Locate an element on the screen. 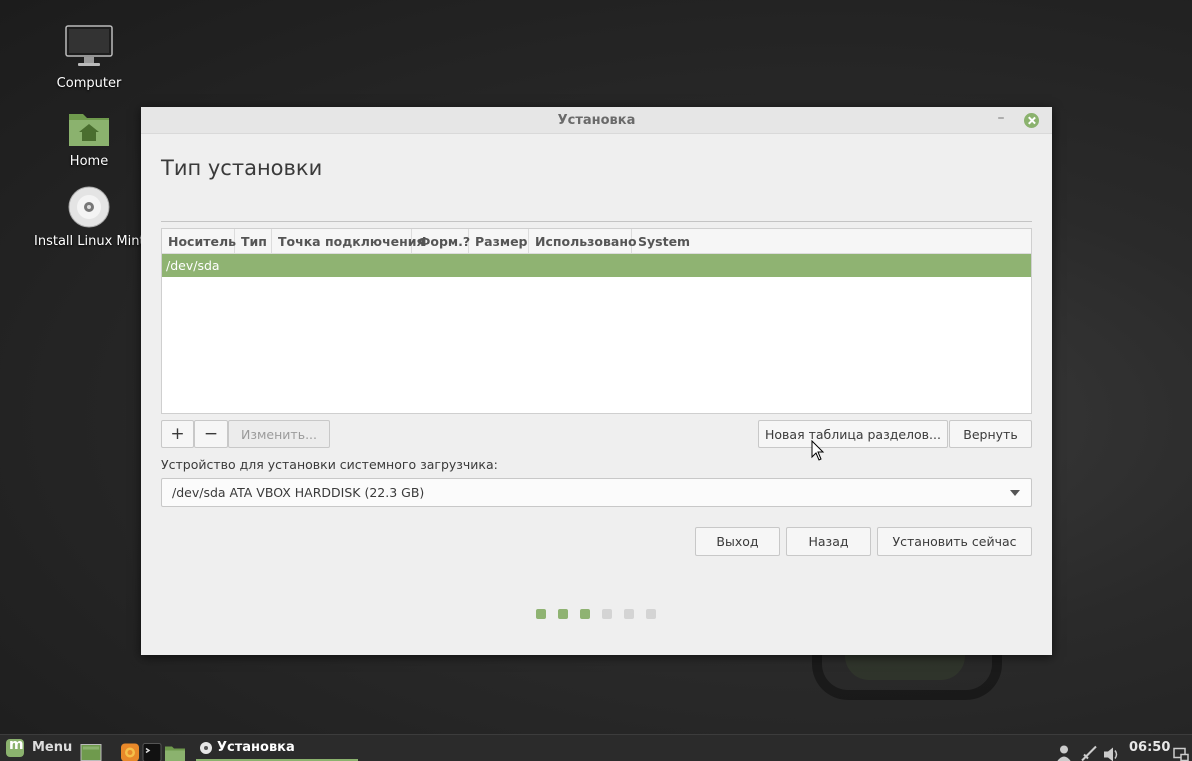 This screenshot has width=1192, height=761. column-header: Форм.? is located at coordinates (441, 241).